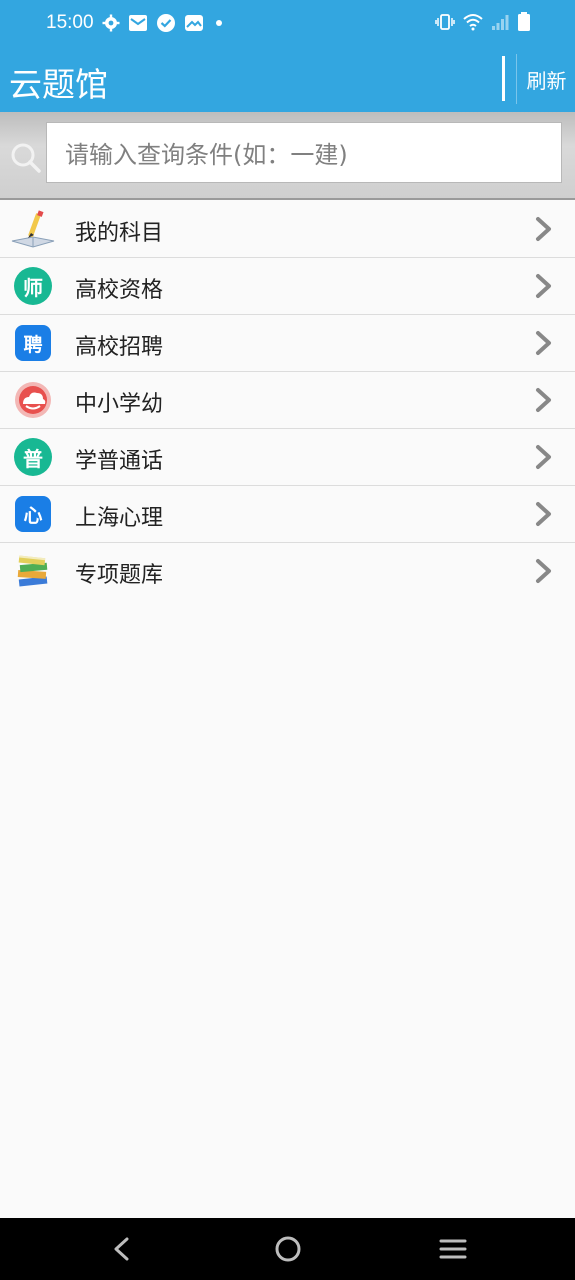 Image resolution: width=575 pixels, height=1280 pixels. Describe the element at coordinates (119, 347) in the screenshot. I see `list-item-label: 高校招聘` at that location.